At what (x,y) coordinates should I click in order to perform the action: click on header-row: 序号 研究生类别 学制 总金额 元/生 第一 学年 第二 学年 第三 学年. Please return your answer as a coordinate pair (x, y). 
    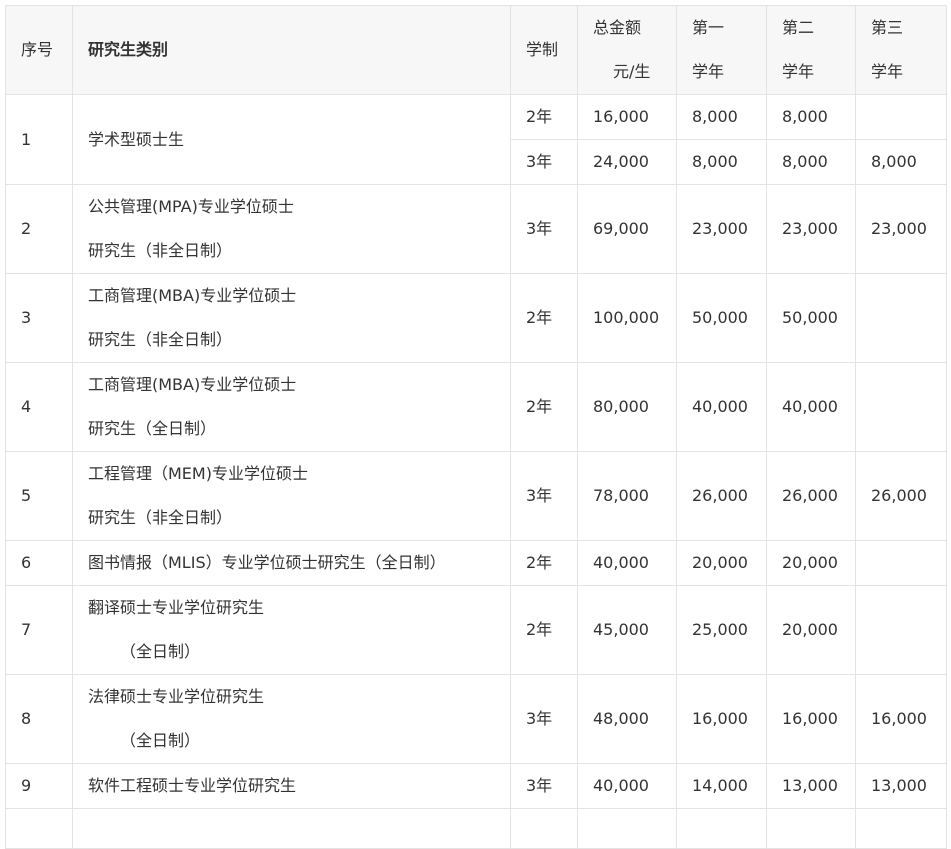
    Looking at the image, I should click on (476, 50).